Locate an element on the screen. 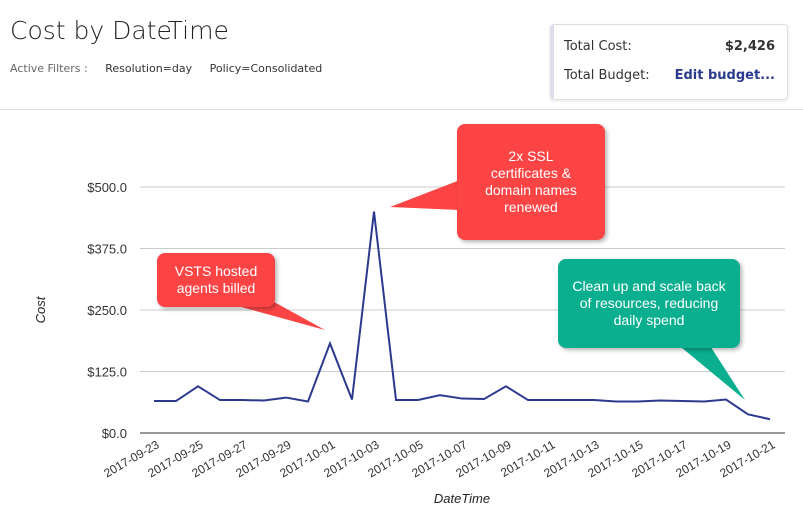 Image resolution: width=803 pixels, height=524 pixels. y-tick-label: $125.0 is located at coordinates (107, 372).